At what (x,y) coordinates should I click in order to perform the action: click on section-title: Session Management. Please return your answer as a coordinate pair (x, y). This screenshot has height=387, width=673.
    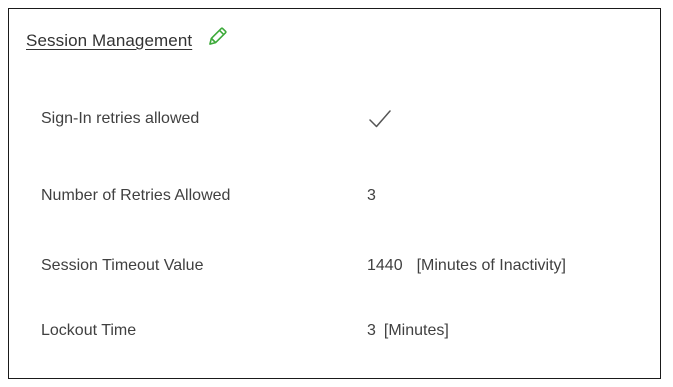
    Looking at the image, I should click on (109, 40).